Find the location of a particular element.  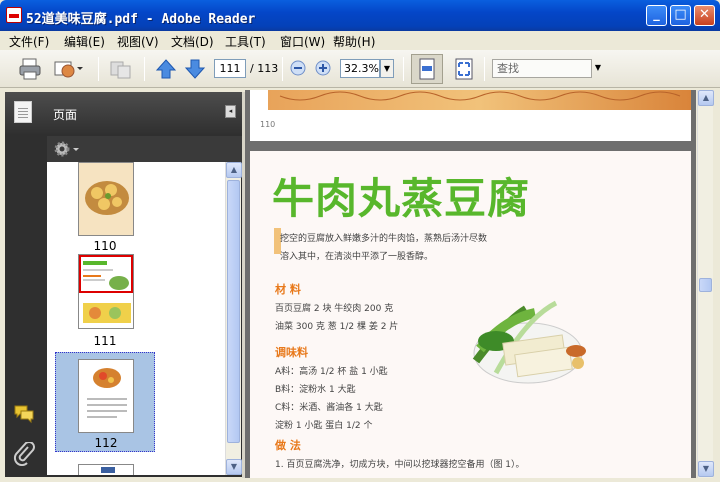

scroll-up-icon: ▲ is located at coordinates (234, 170).